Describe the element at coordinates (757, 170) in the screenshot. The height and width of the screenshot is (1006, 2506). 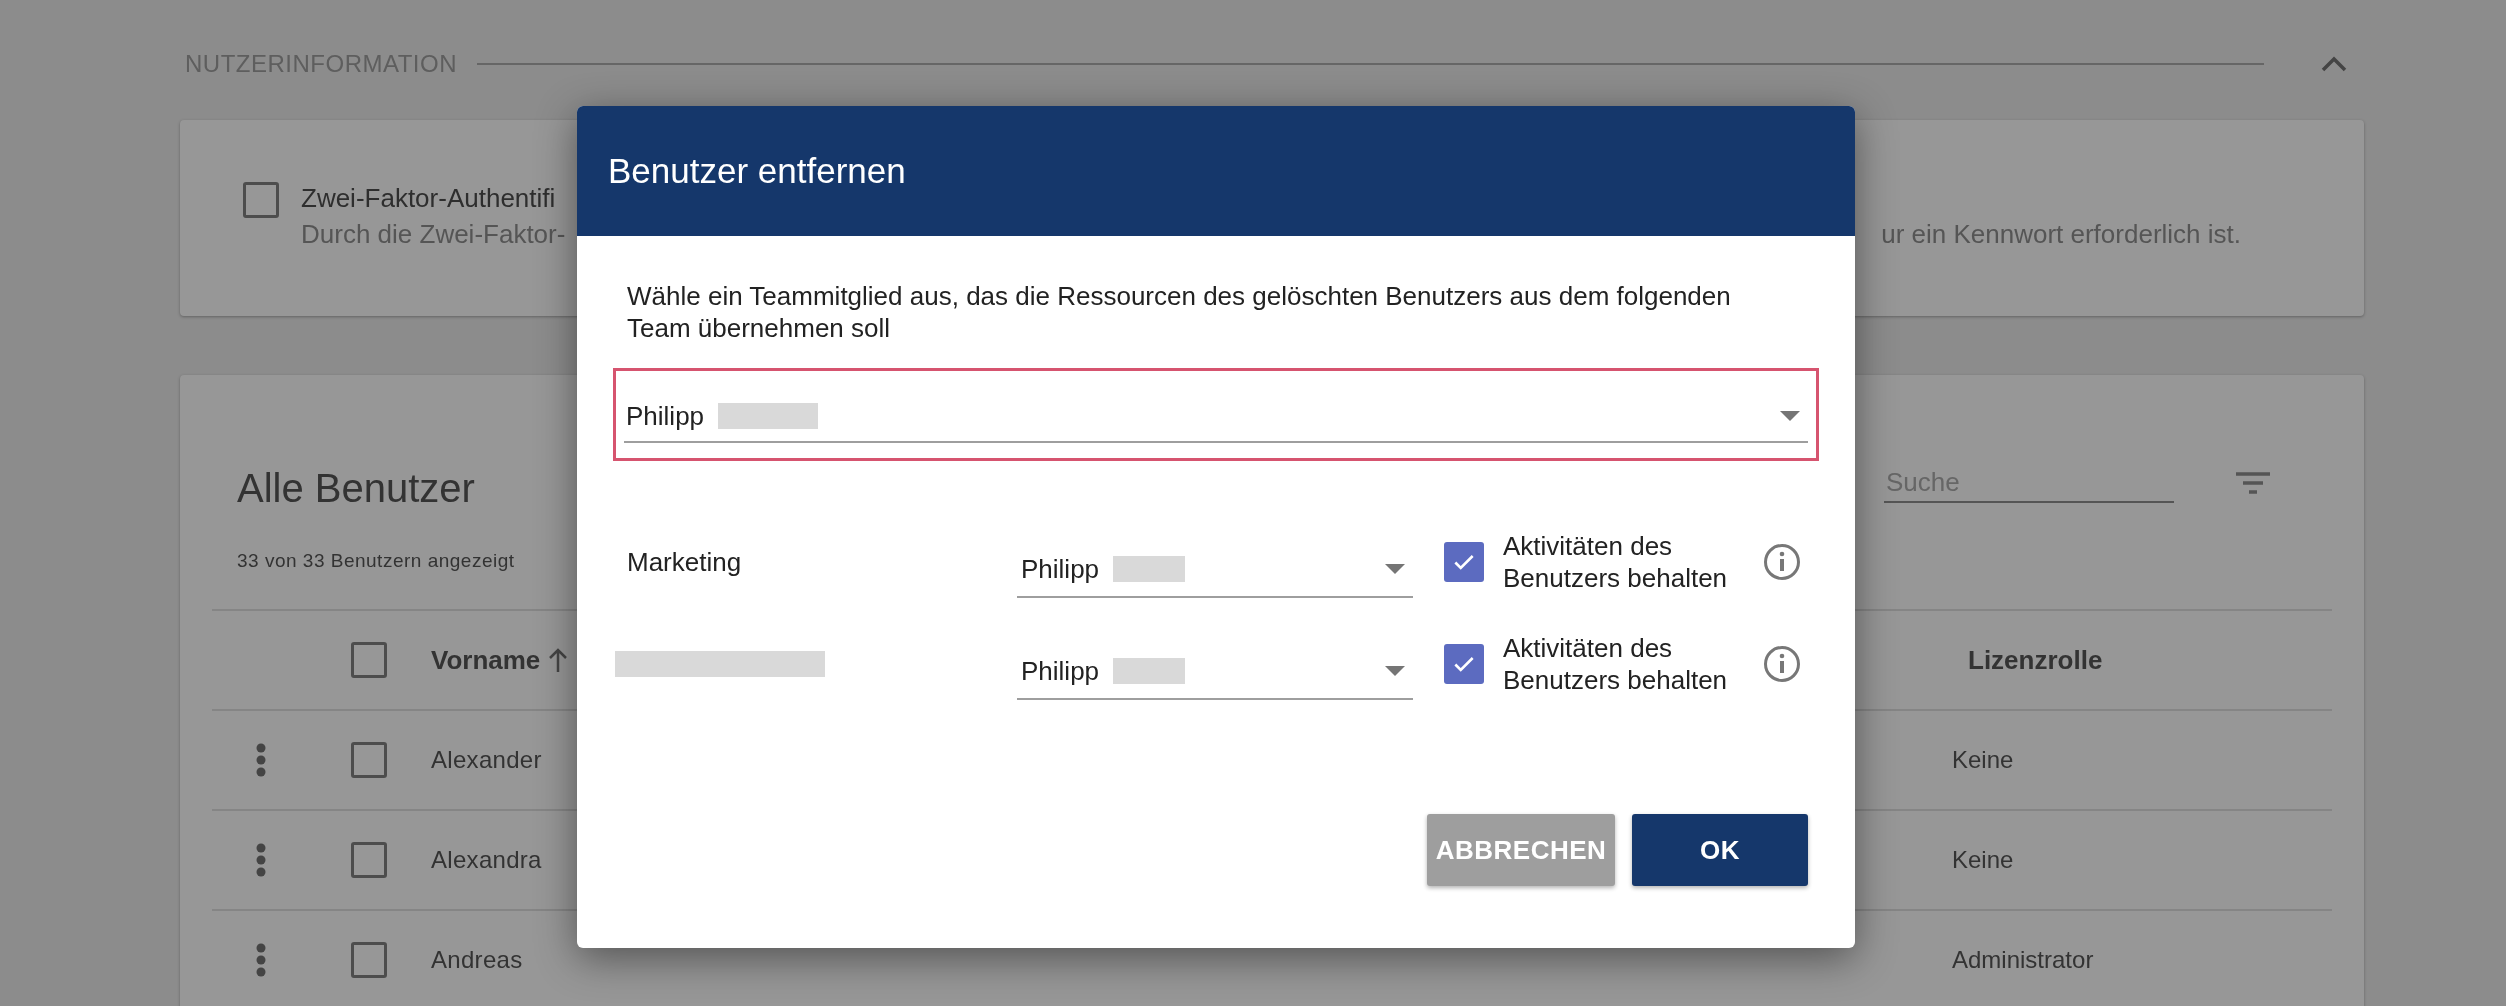
I see `dialog-title: Benutzer entfernen` at that location.